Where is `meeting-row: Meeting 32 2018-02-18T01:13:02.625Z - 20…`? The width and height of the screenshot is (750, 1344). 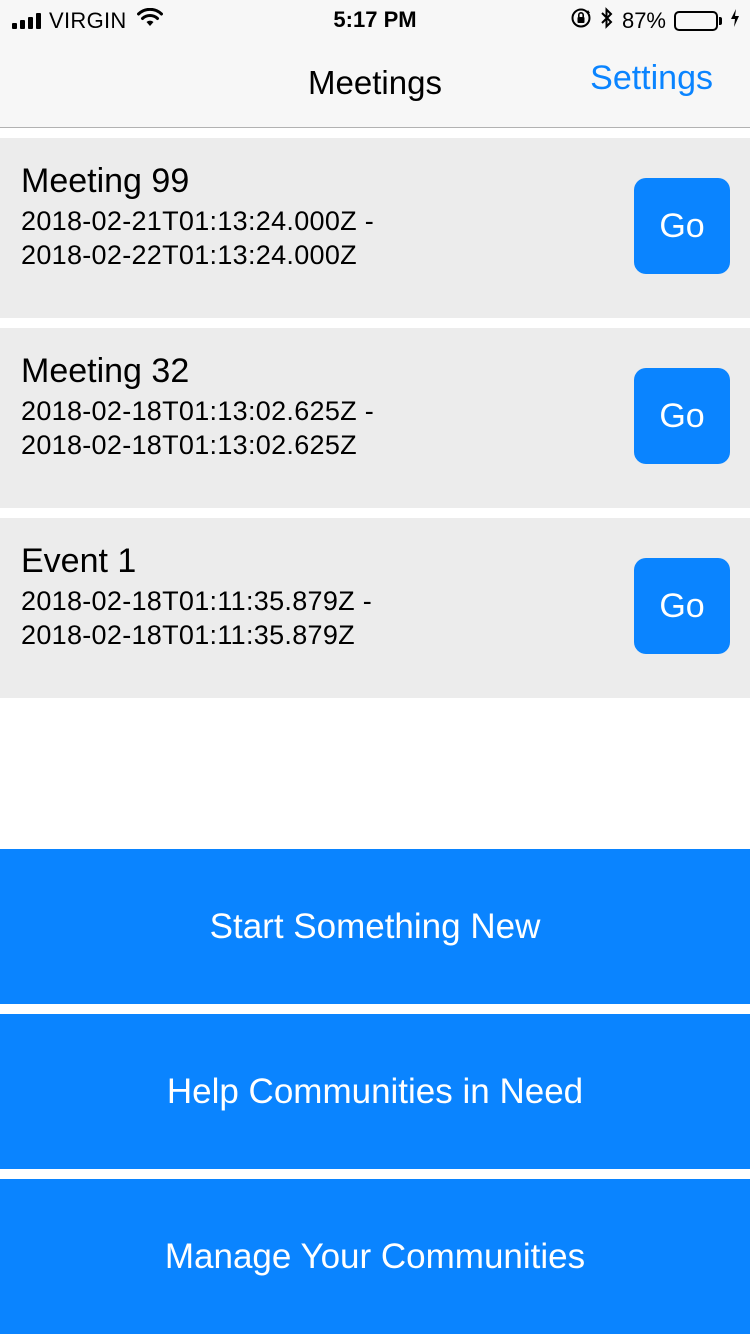 meeting-row: Meeting 32 2018-02-18T01:13:02.625Z - 20… is located at coordinates (375, 418).